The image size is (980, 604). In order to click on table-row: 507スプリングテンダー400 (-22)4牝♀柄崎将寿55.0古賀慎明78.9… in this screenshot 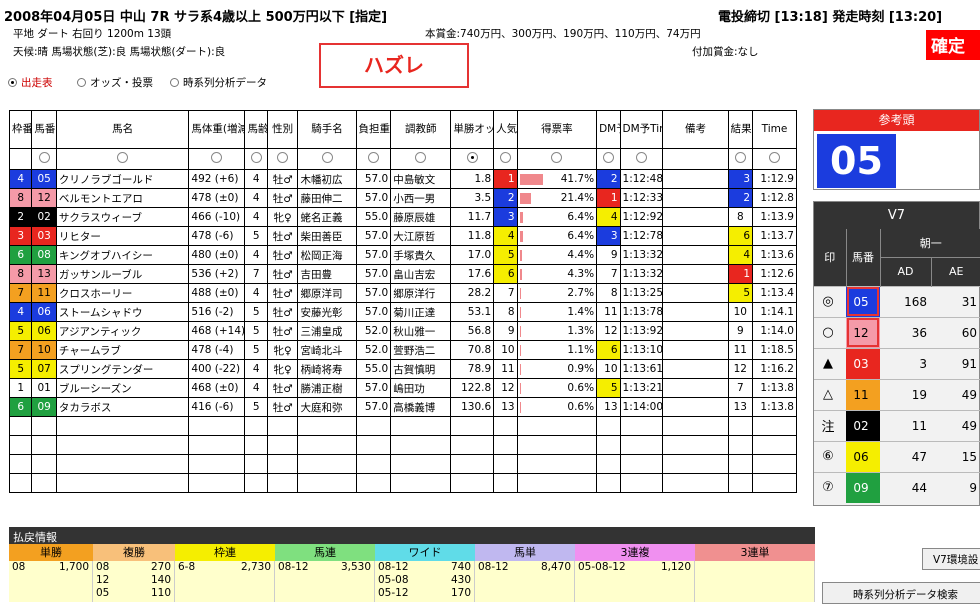, I will do `click(403, 369)`.